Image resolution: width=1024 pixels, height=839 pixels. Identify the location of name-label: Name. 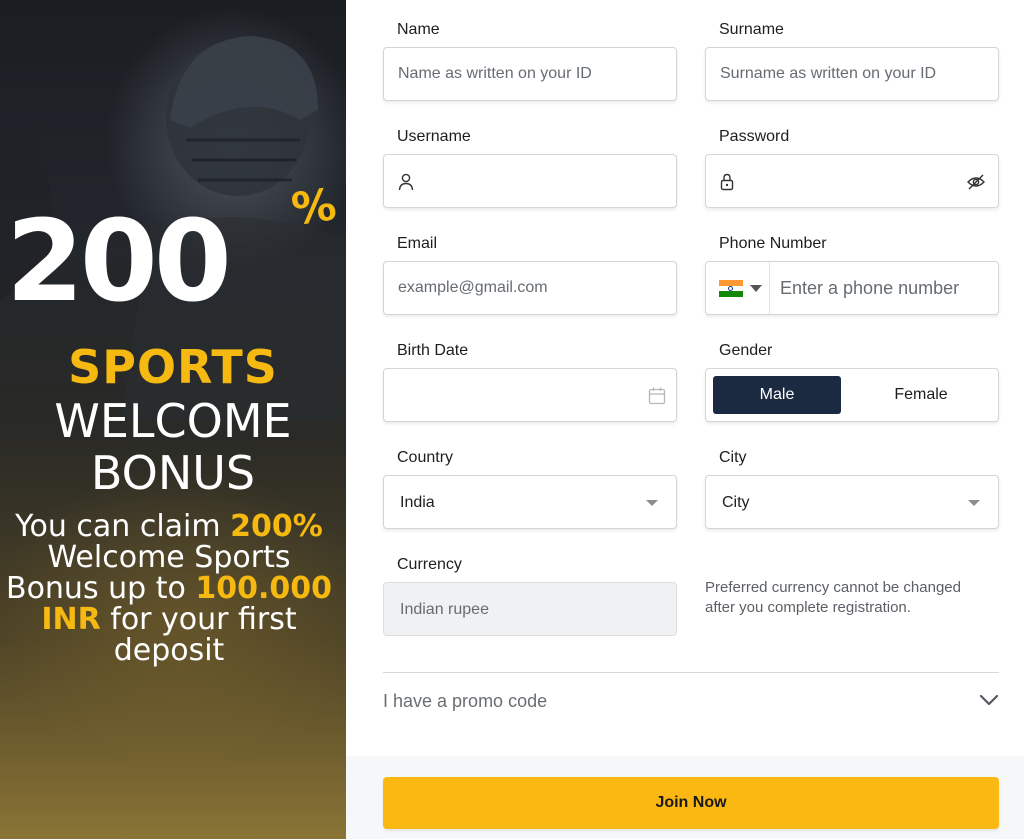
(418, 29).